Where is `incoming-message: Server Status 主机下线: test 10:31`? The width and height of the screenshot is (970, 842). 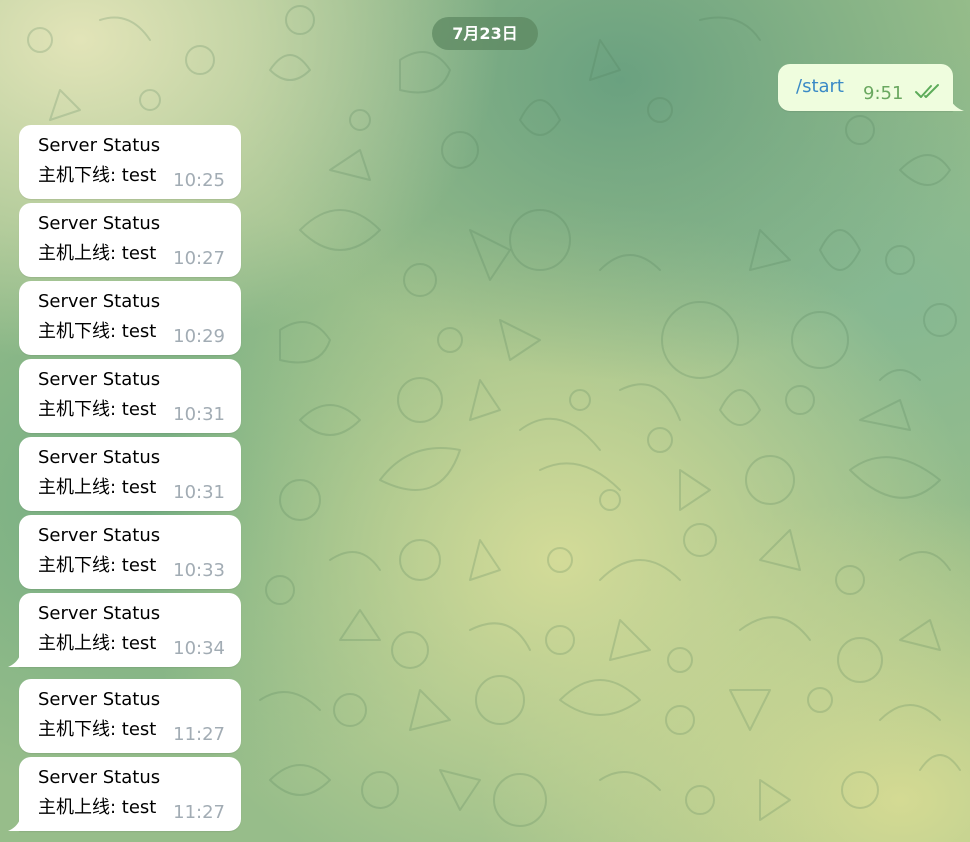
incoming-message: Server Status 主机下线: test 10:31 is located at coordinates (130, 396).